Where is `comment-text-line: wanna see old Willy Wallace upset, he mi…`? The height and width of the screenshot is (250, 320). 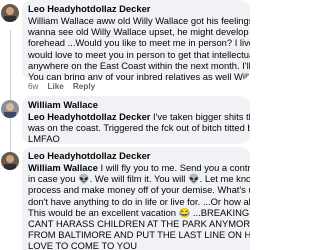
comment-text-line: wanna see old Willy Wallace upset, he mi… is located at coordinates (139, 32).